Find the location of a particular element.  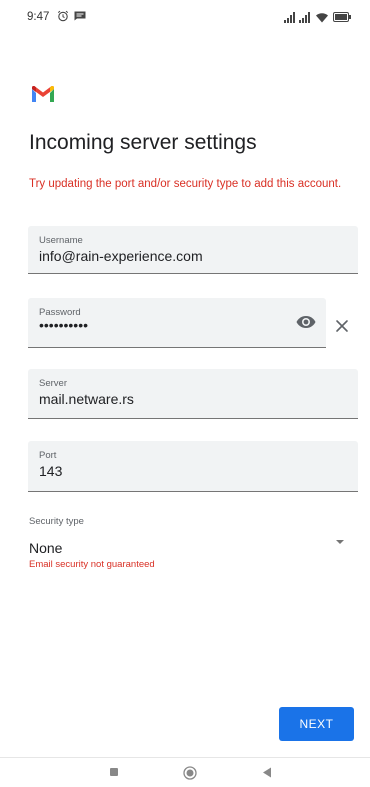

security-type-label: Security type is located at coordinates (56, 521).